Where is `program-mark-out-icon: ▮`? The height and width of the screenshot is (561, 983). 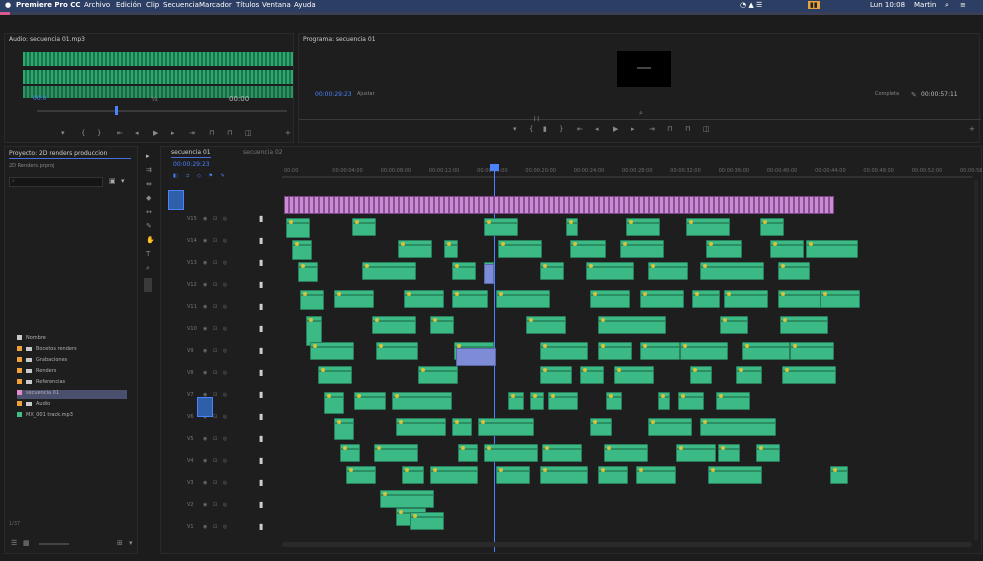
program-mark-out-icon: ▮ is located at coordinates (545, 129).